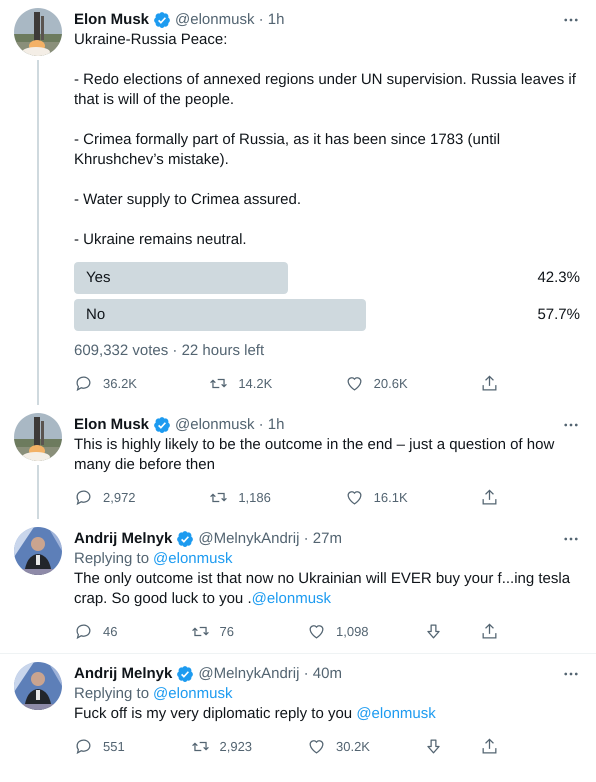  Describe the element at coordinates (98, 278) in the screenshot. I see `poll-option-label: Yes` at that location.